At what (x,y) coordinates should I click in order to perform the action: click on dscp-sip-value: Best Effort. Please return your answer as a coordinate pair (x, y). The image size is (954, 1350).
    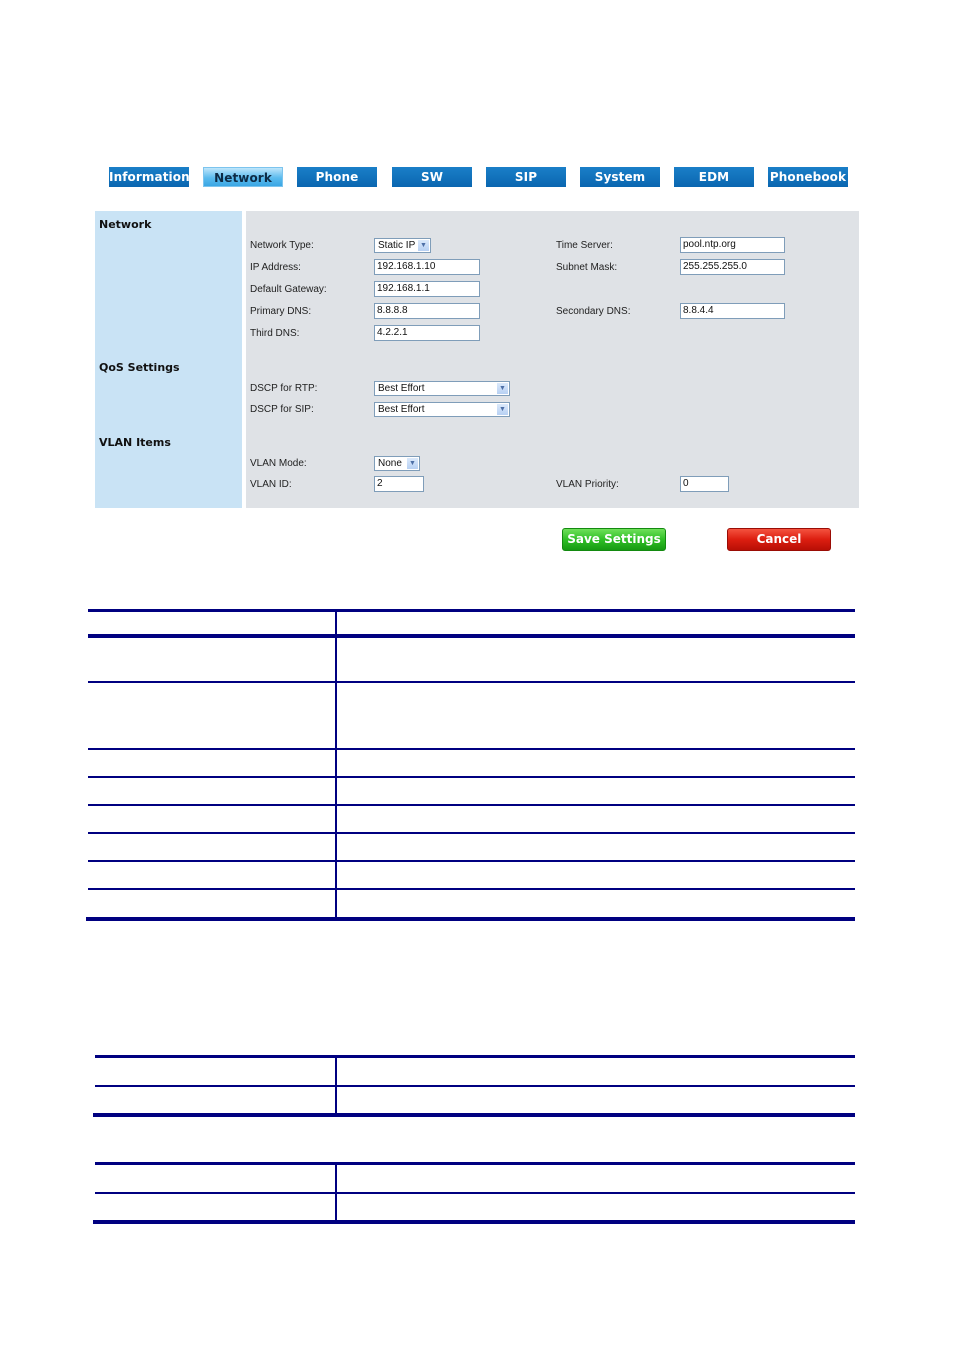
    Looking at the image, I should click on (401, 409).